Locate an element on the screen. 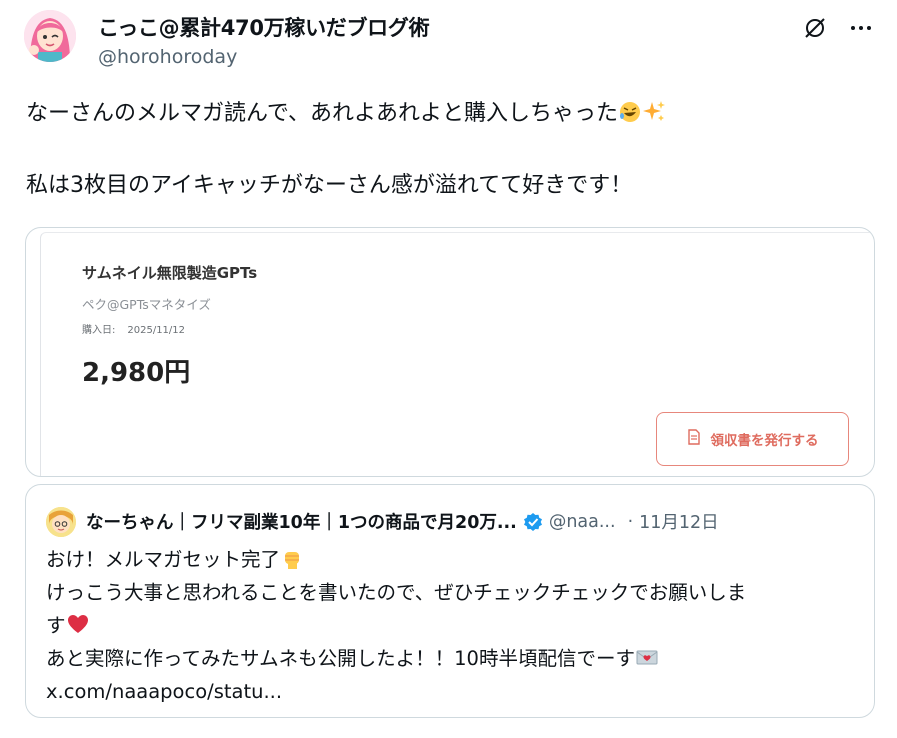 The height and width of the screenshot is (738, 897). more-horizontal-icon is located at coordinates (861, 28).